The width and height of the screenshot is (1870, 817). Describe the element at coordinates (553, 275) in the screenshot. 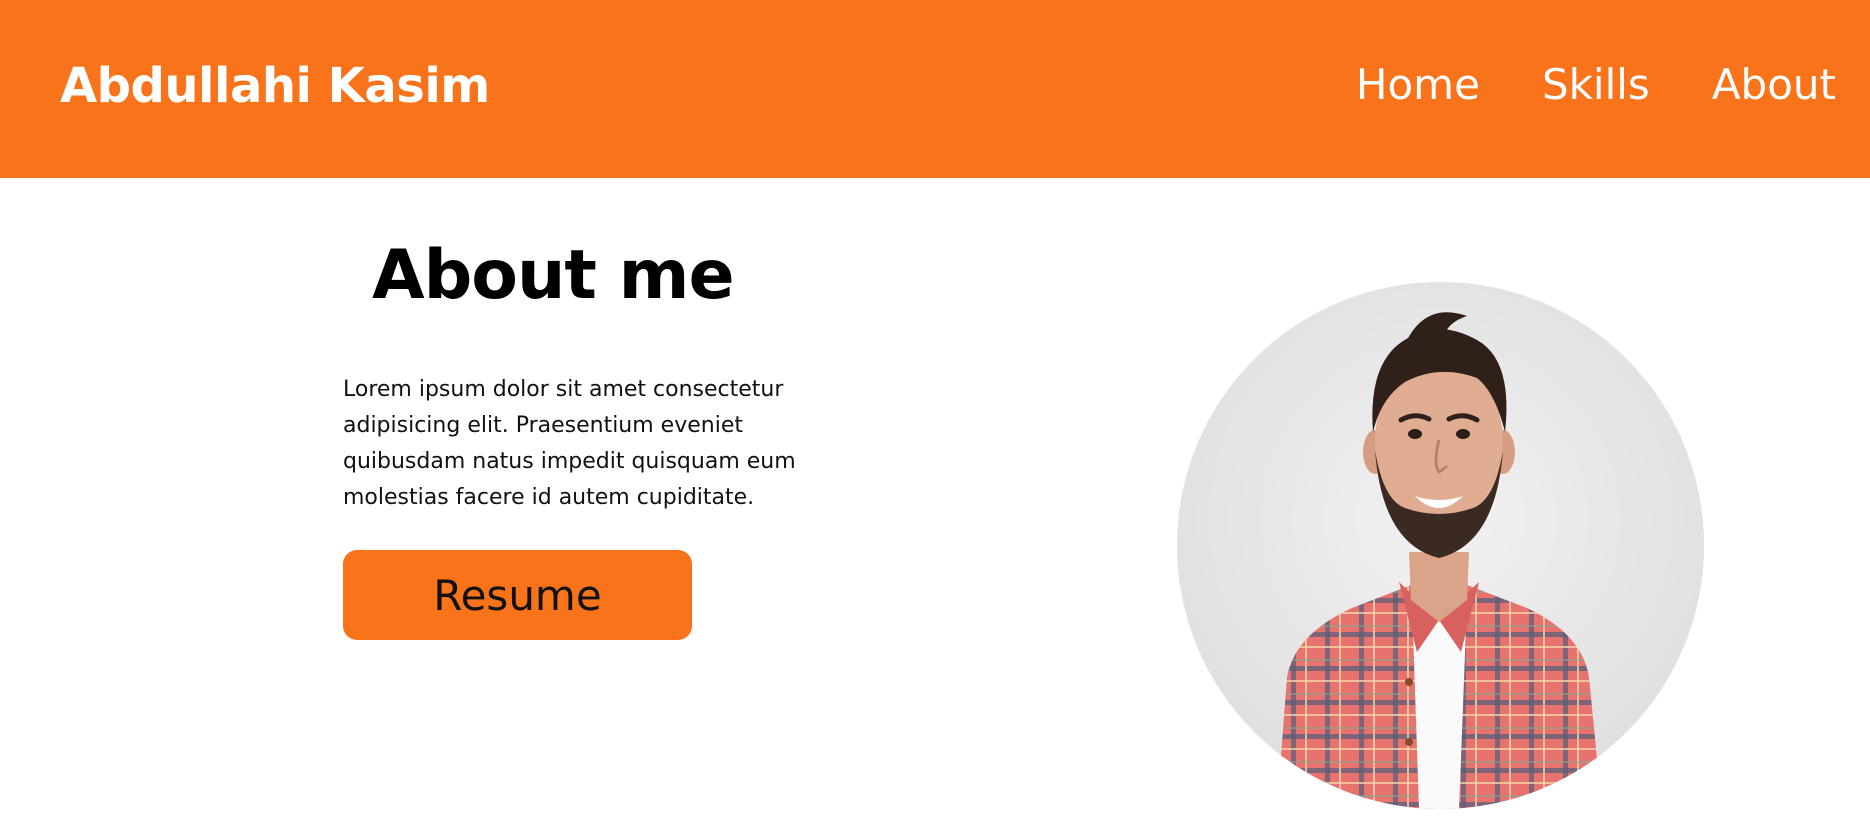

I see `about-heading: About me` at that location.